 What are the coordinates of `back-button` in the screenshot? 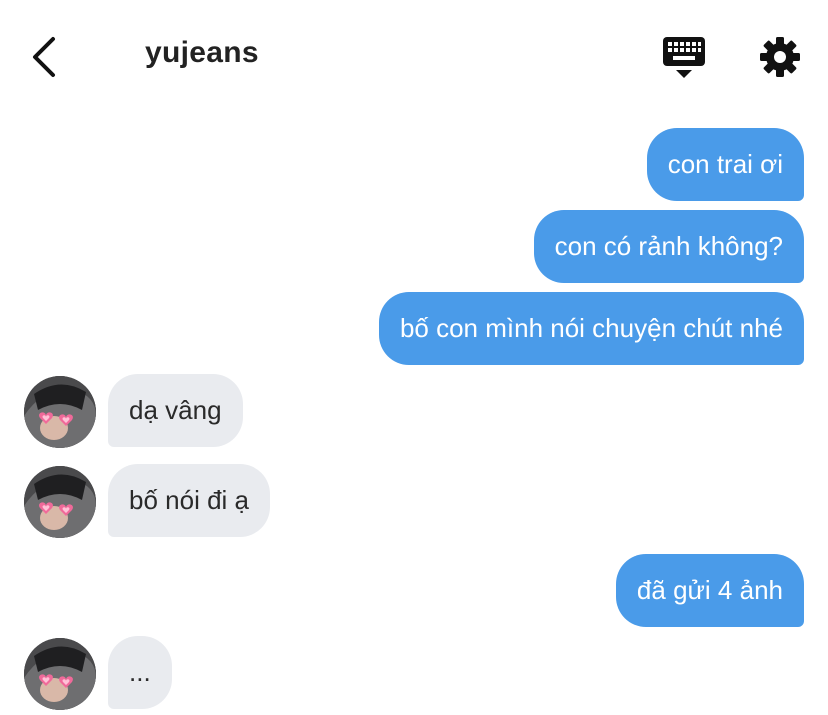 It's located at (46, 57).